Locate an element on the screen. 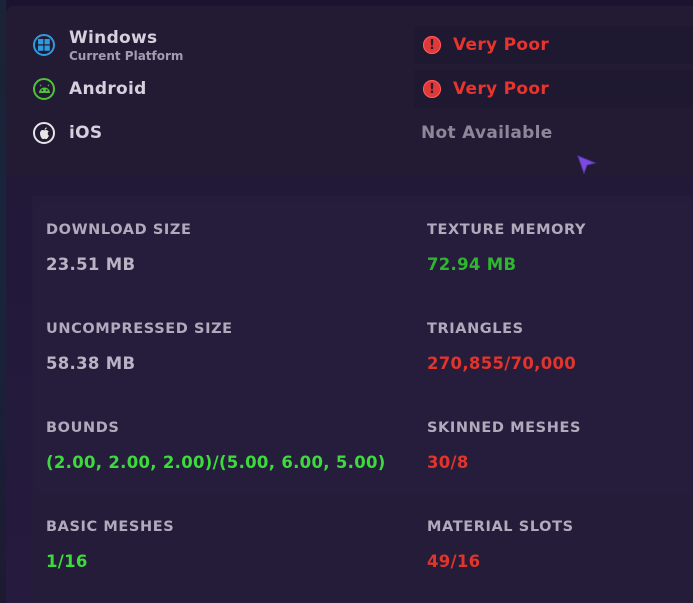  stat-download-size: DOWNLOAD SIZE 23.51 MB is located at coordinates (119, 248).